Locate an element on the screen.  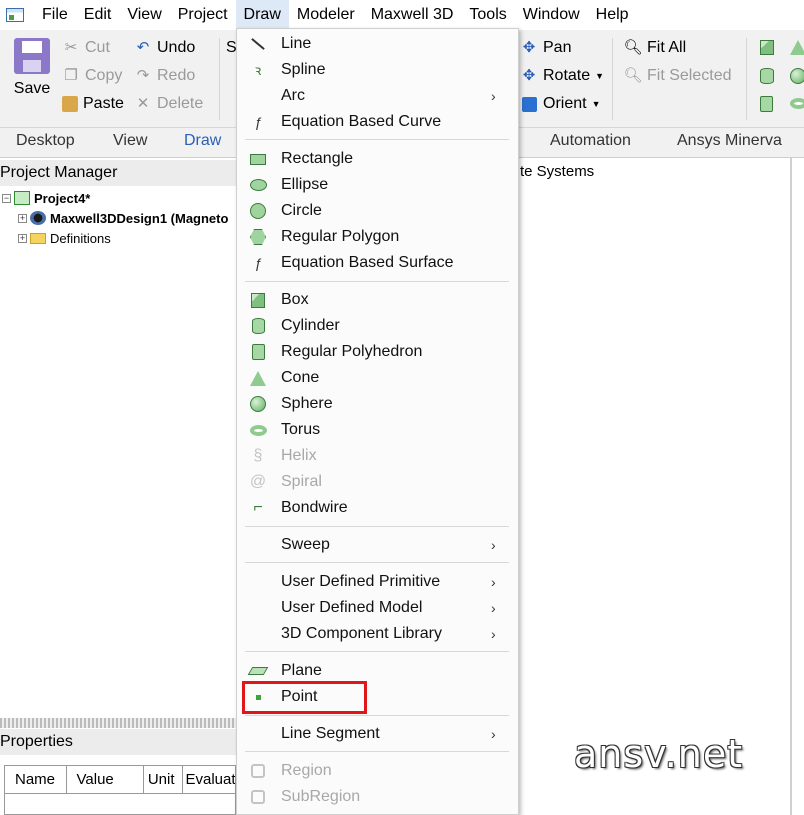
subregion-icon is located at coordinates (258, 797).